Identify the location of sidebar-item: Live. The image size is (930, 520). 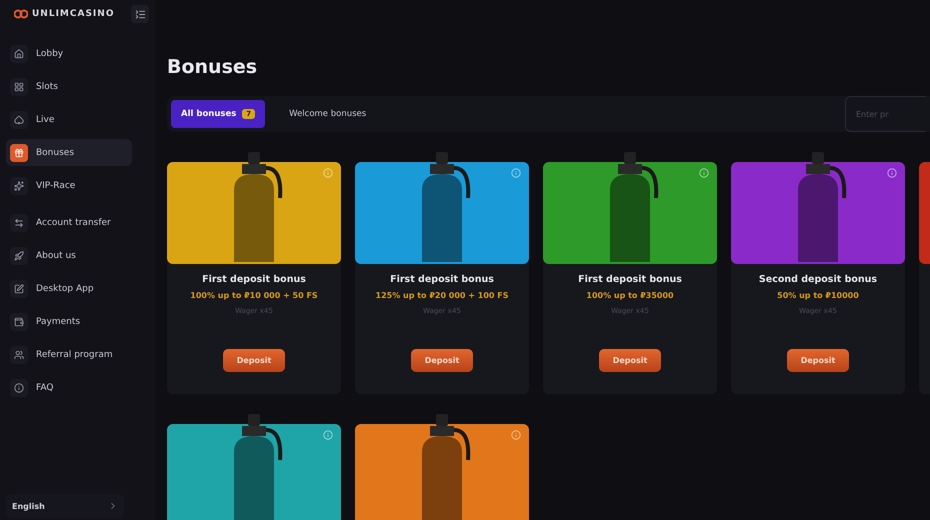
(69, 119).